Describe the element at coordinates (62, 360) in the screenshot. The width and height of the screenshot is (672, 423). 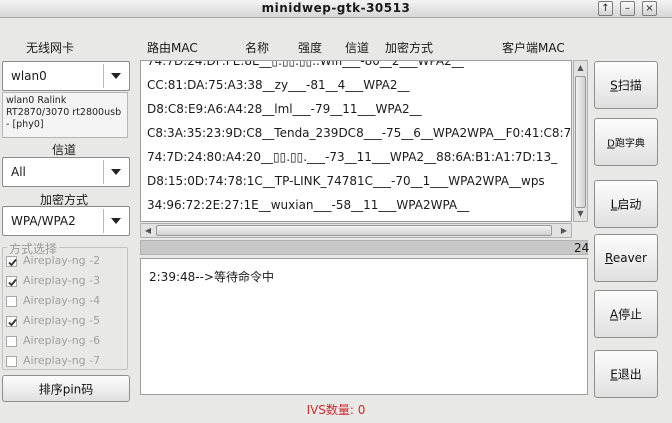
I see `mode-checkbox-label: Aireplay-ng -7` at that location.